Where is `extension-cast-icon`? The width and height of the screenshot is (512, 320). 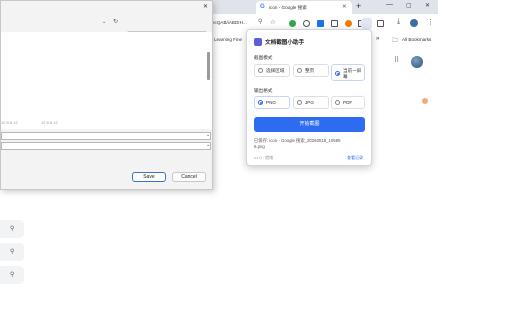
extension-cast-icon is located at coordinates (334, 23).